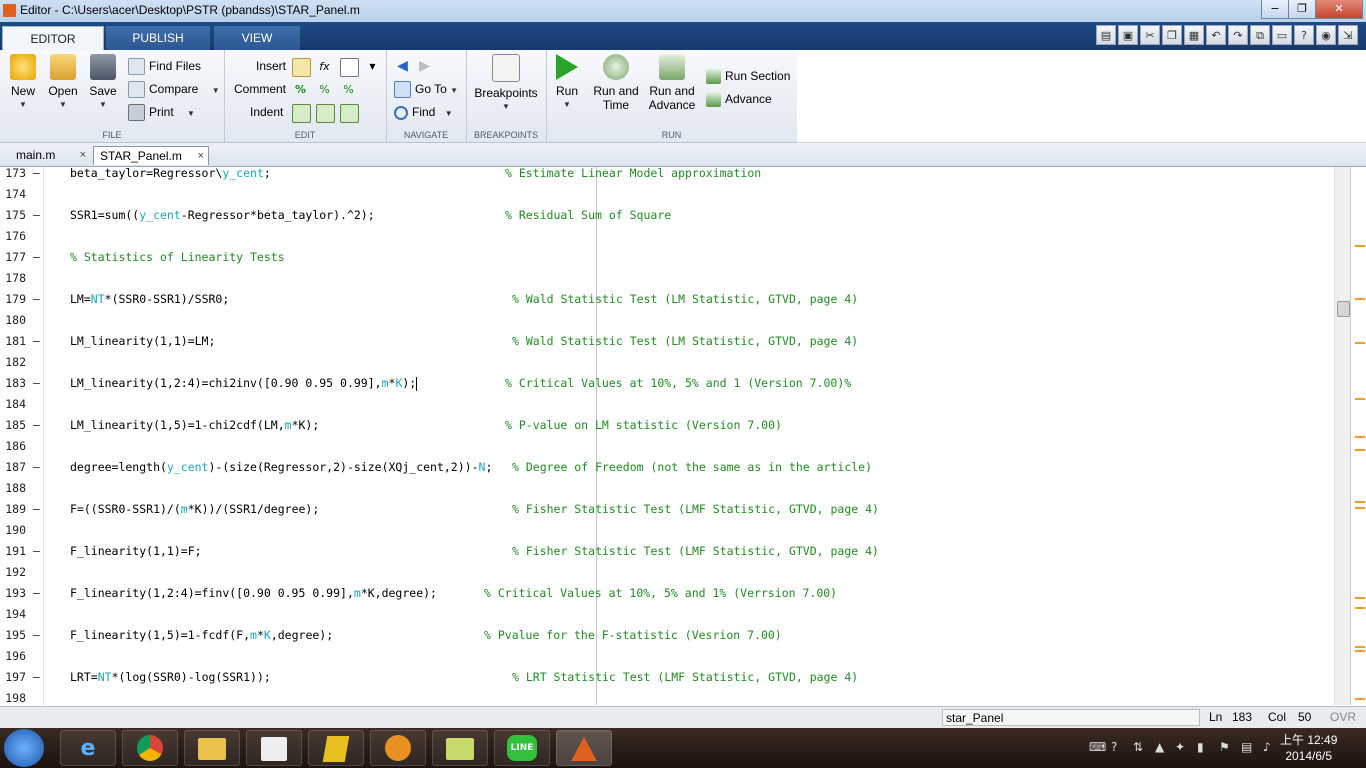  Describe the element at coordinates (667, 696) in the screenshot. I see `code-line: 198` at that location.